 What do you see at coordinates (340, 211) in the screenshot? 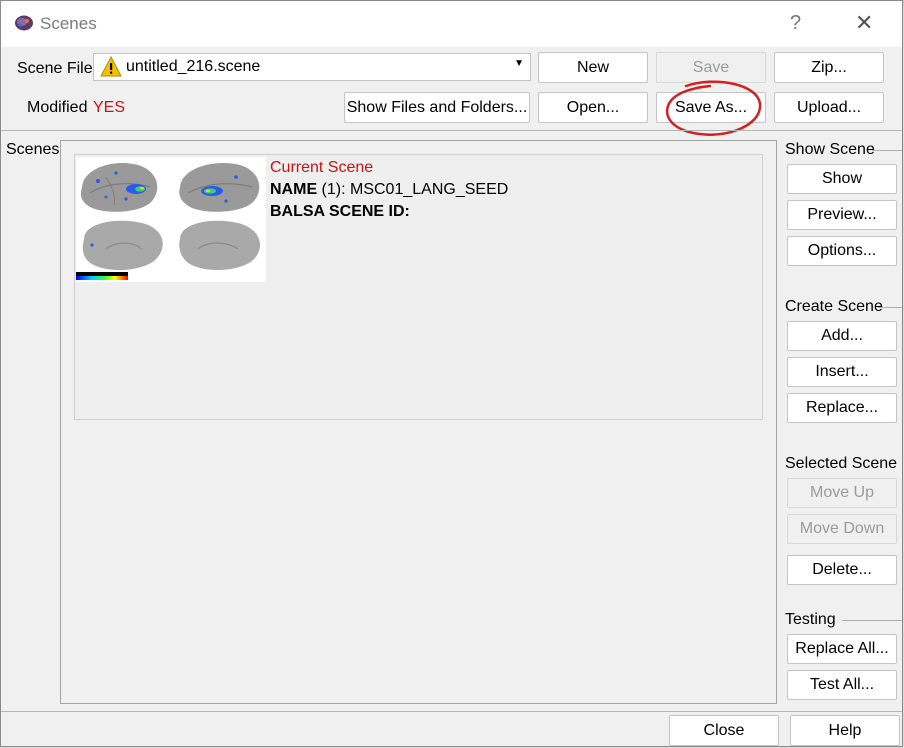
I see `balsa-scene-id: BALSA SCENE ID:` at bounding box center [340, 211].